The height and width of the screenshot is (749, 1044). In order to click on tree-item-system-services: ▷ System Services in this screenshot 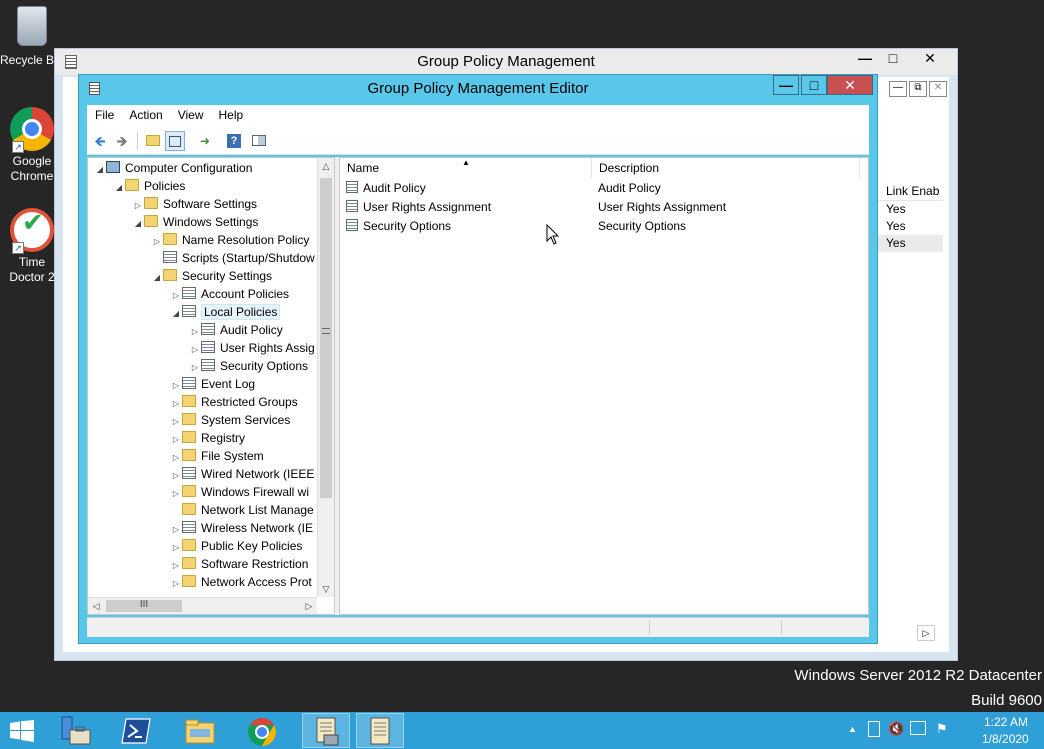, I will do `click(230, 420)`.